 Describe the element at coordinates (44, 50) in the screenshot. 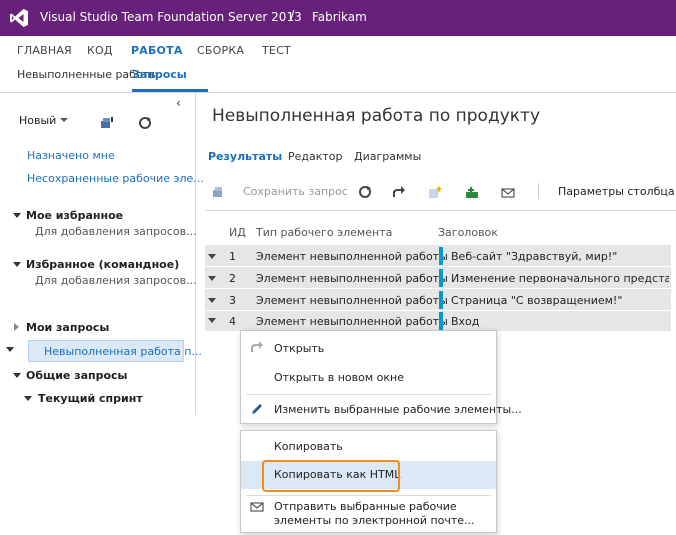

I see `hub-home: ГЛАВНАЯ` at that location.